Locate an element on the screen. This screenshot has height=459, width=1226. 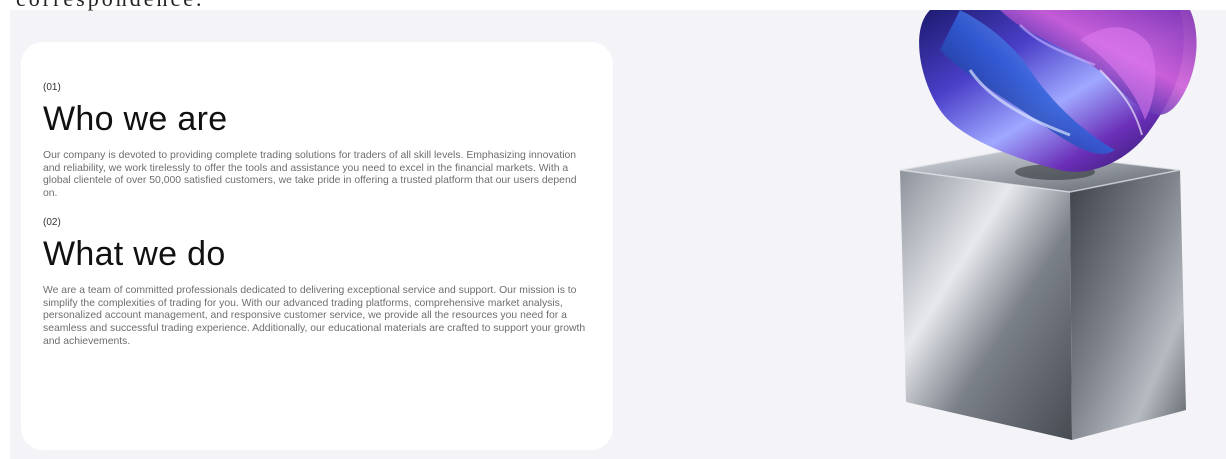
section-index: (01) is located at coordinates (52, 87).